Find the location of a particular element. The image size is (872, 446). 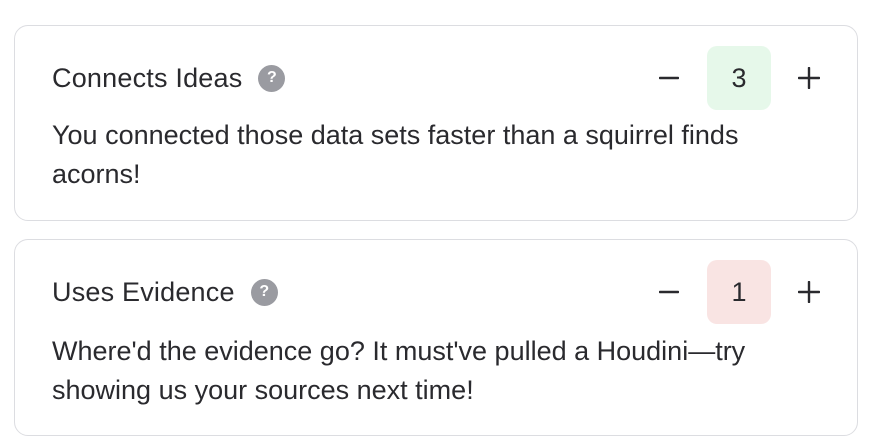

score-value: 3 is located at coordinates (739, 78).